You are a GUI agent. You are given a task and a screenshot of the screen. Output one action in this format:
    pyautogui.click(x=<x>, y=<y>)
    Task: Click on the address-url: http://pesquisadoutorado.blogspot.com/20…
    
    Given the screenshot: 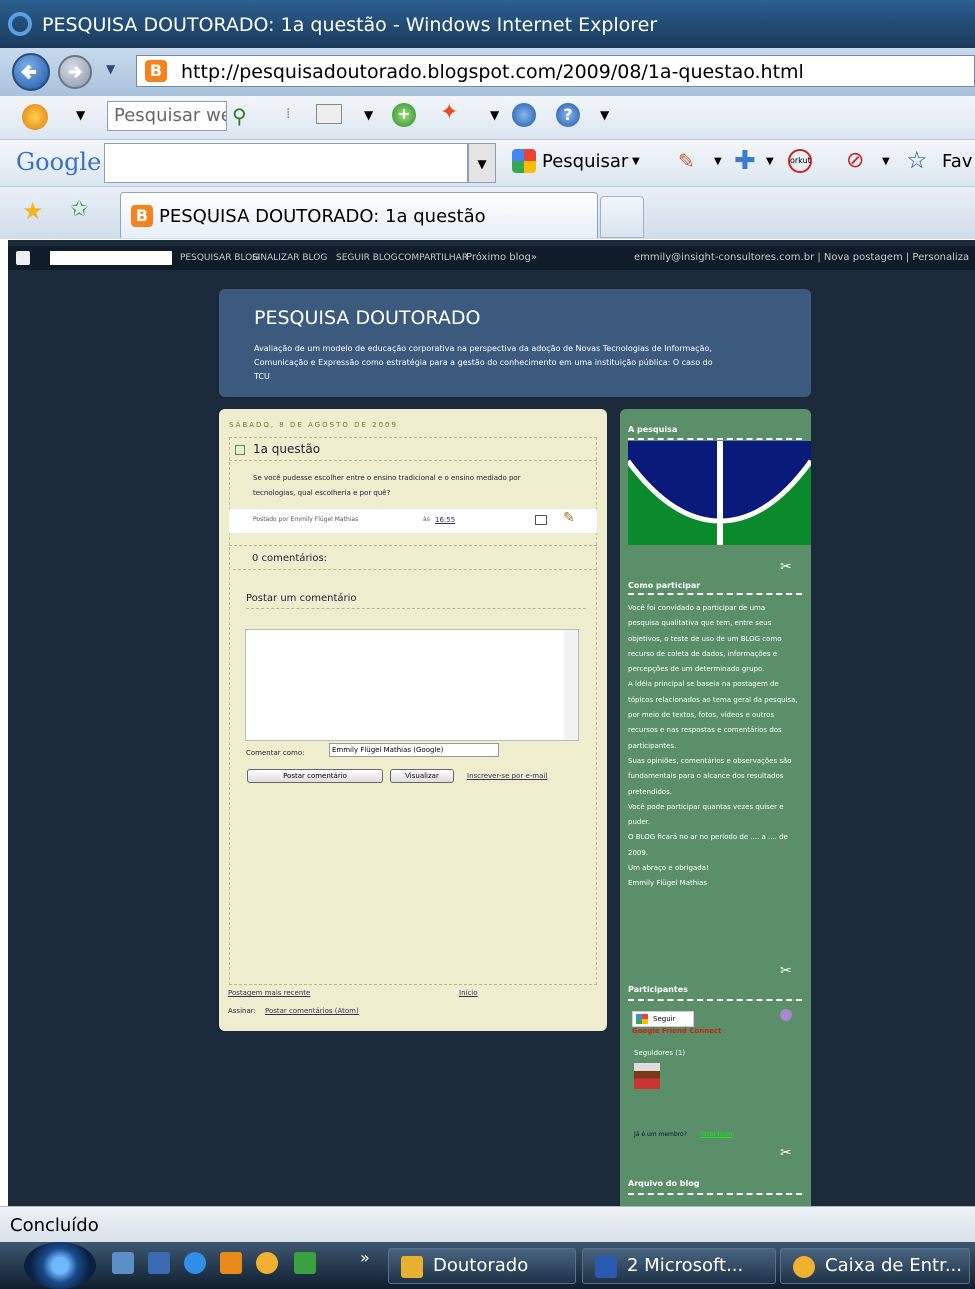 What is the action you would take?
    pyautogui.click(x=492, y=72)
    